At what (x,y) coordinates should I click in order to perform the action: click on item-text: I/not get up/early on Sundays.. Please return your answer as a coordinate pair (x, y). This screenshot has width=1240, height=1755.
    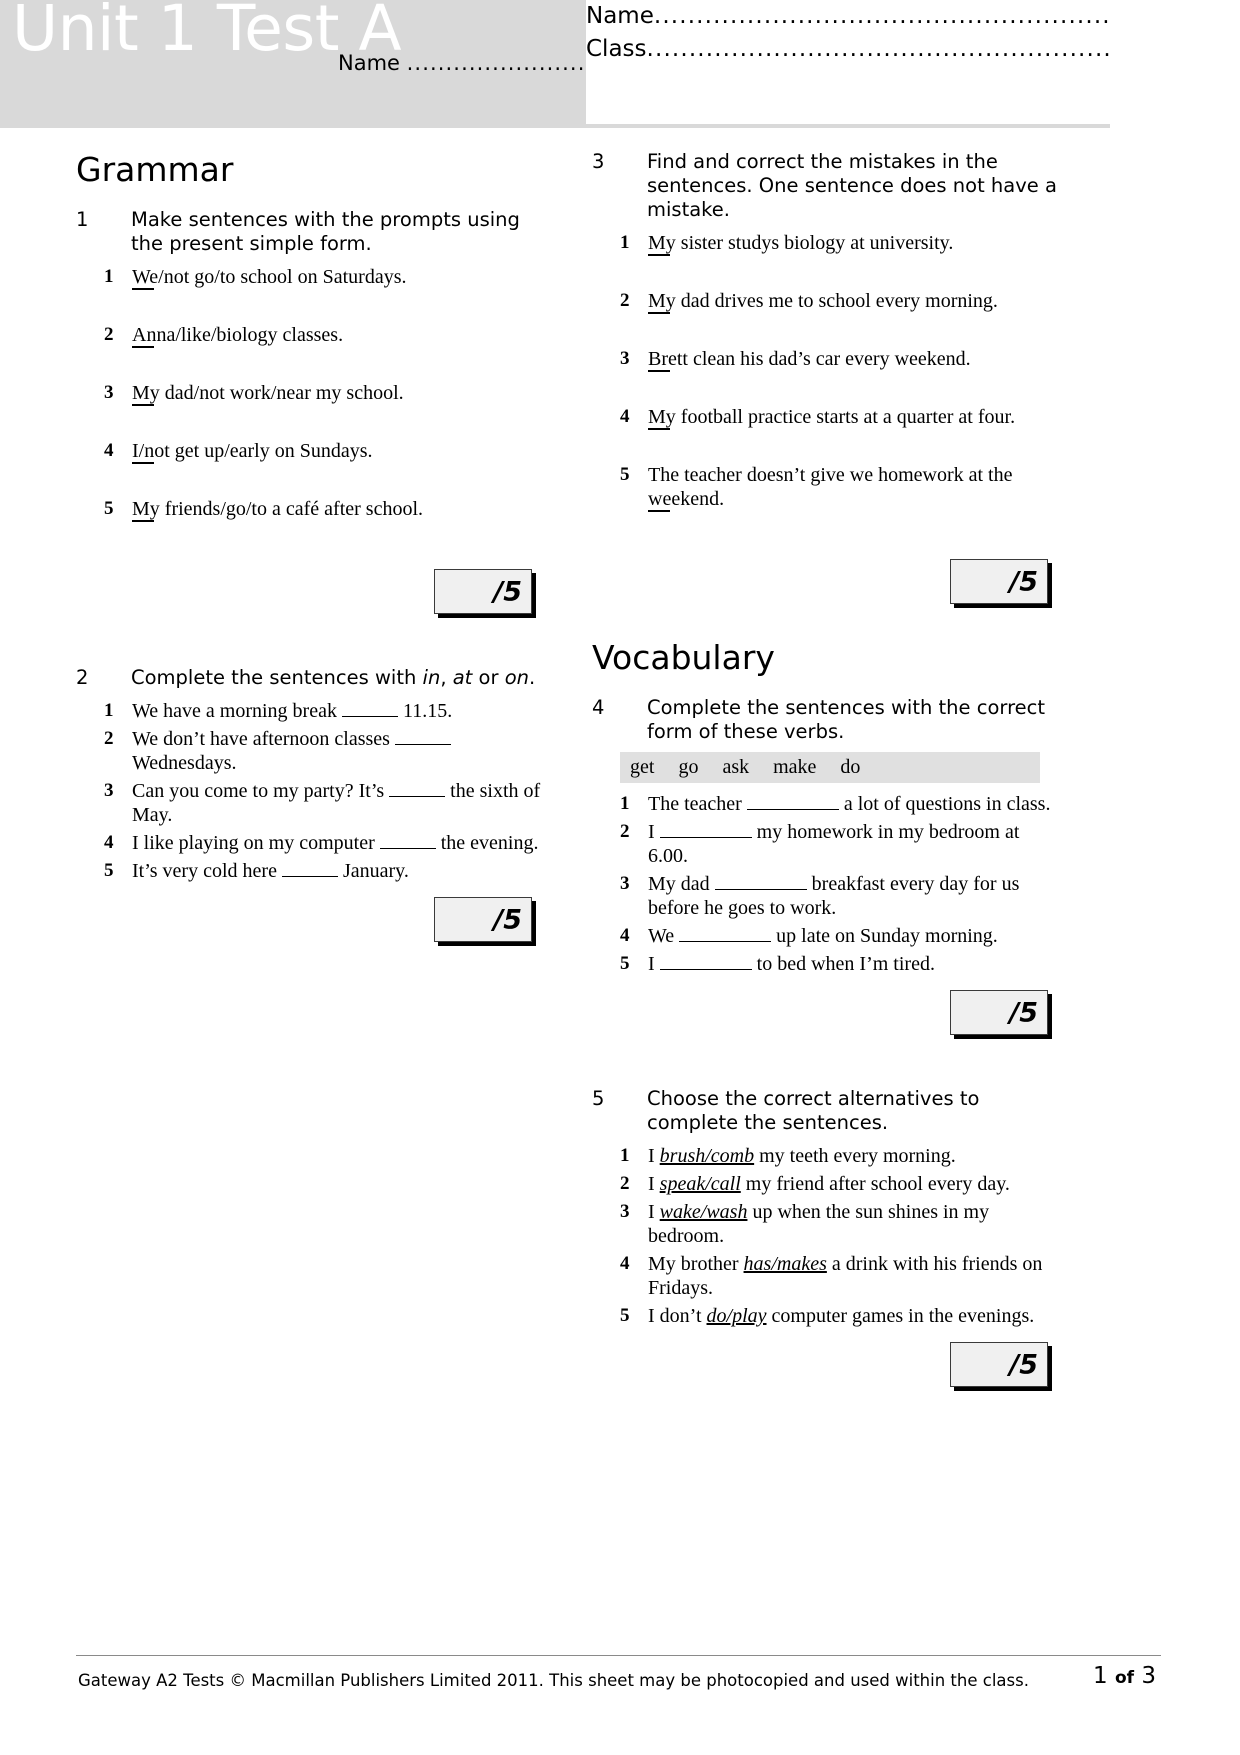
    Looking at the image, I should click on (252, 451).